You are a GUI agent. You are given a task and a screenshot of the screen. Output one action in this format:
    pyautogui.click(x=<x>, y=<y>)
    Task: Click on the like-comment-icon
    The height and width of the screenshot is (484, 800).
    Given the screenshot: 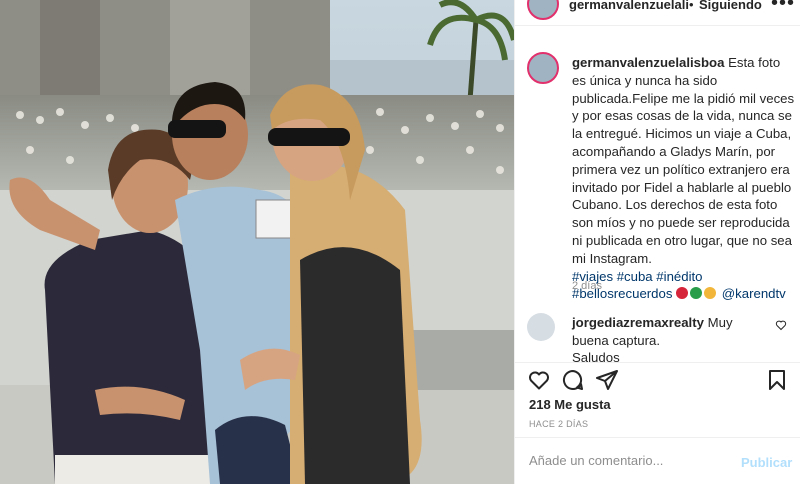 What is the action you would take?
    pyautogui.click(x=781, y=325)
    